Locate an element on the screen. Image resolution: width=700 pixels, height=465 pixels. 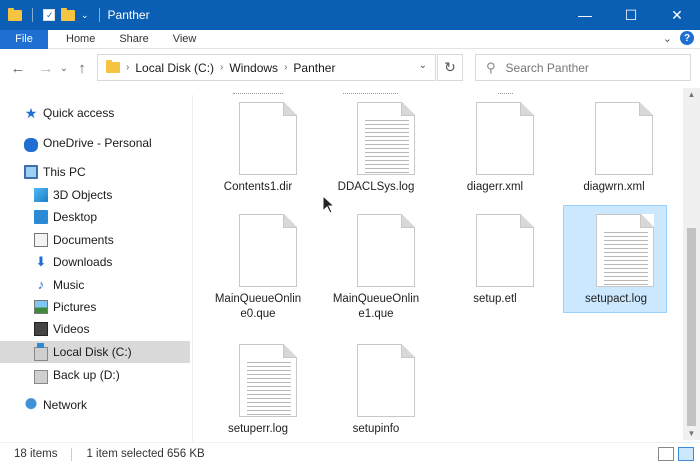
file-name: setupinfo is located at coordinates (376, 429).